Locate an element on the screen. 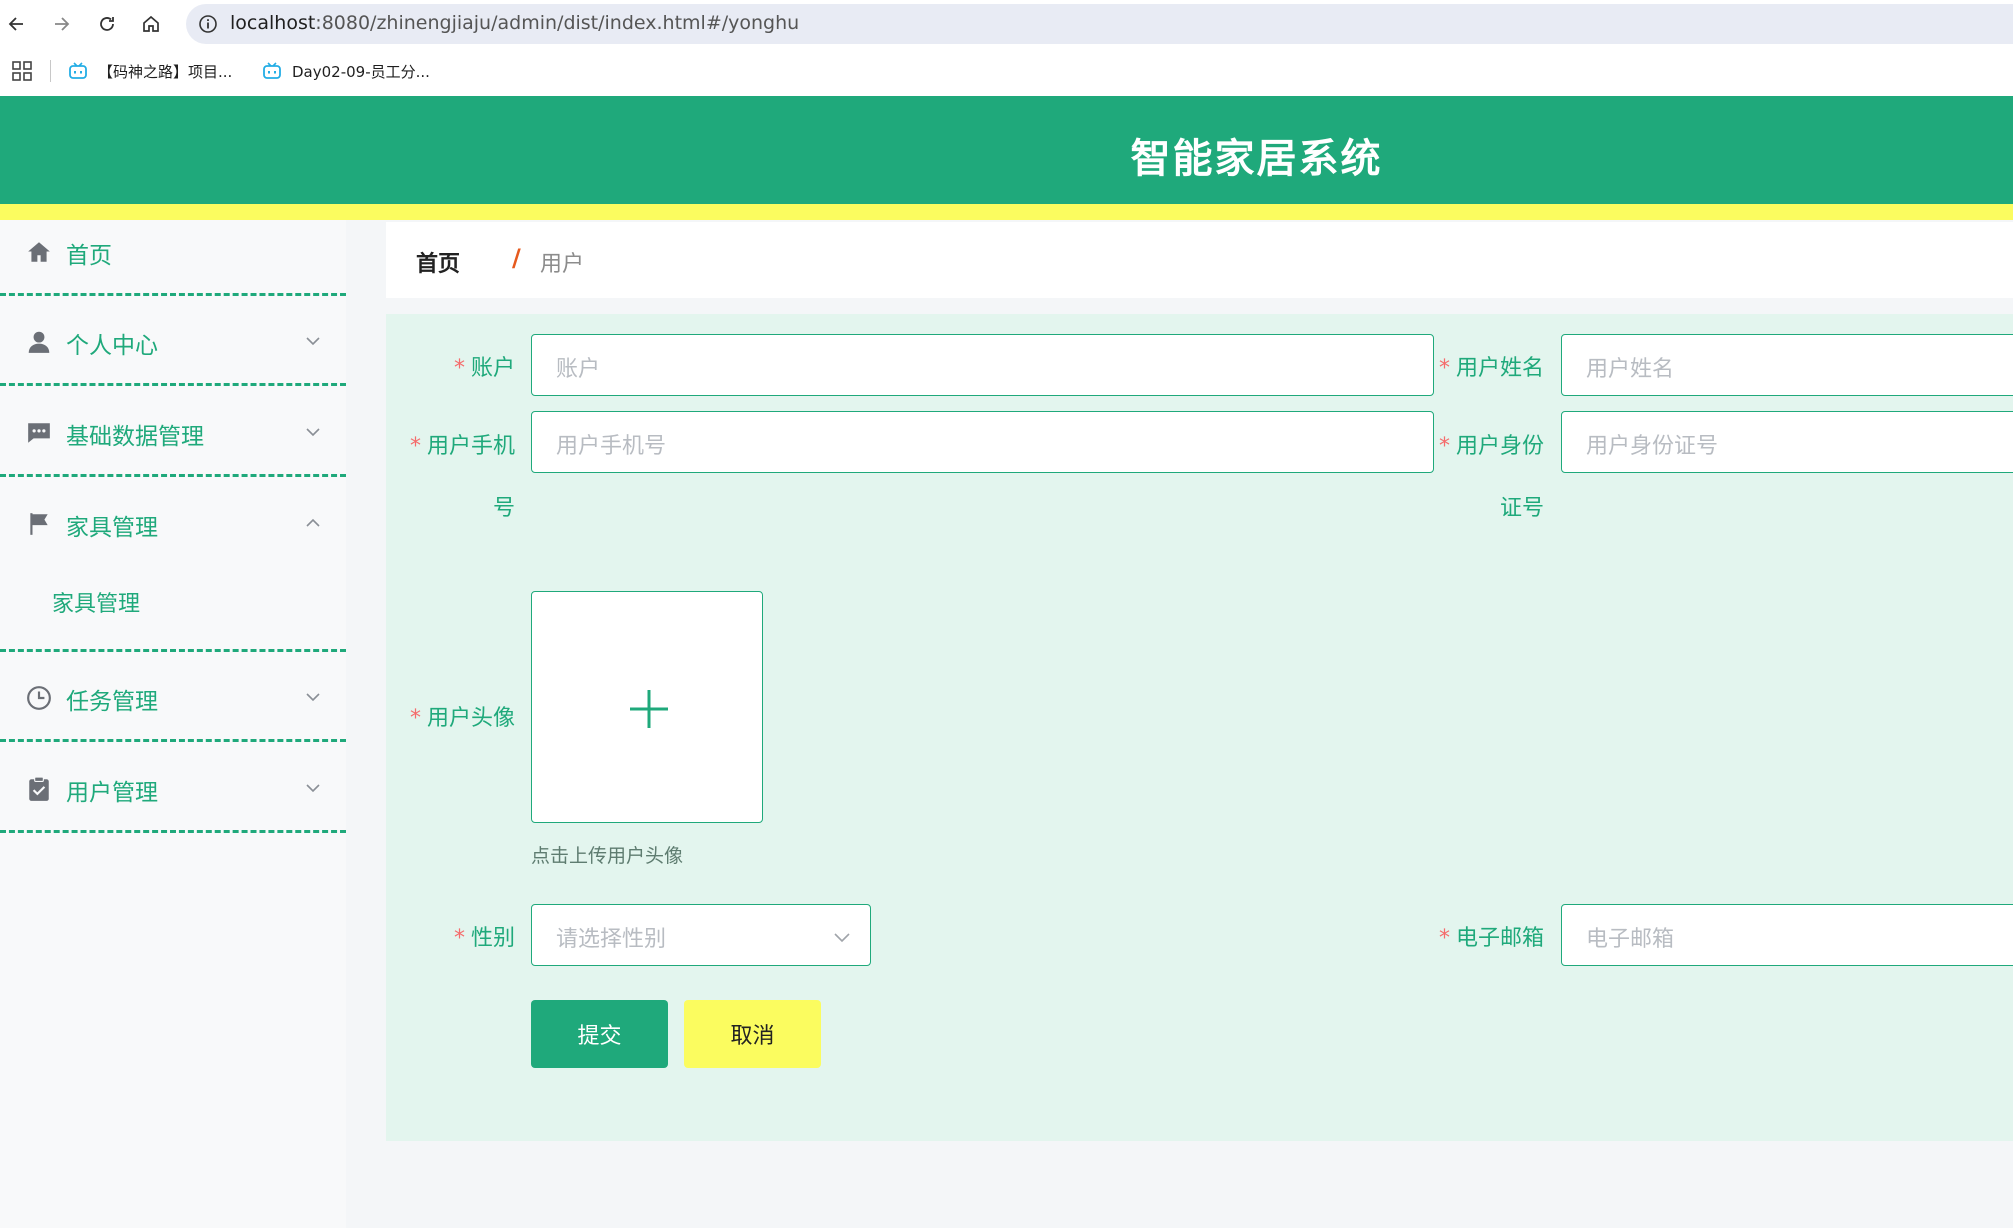 The height and width of the screenshot is (1228, 2013). email-label: * 电子邮箱 is located at coordinates (1491, 936).